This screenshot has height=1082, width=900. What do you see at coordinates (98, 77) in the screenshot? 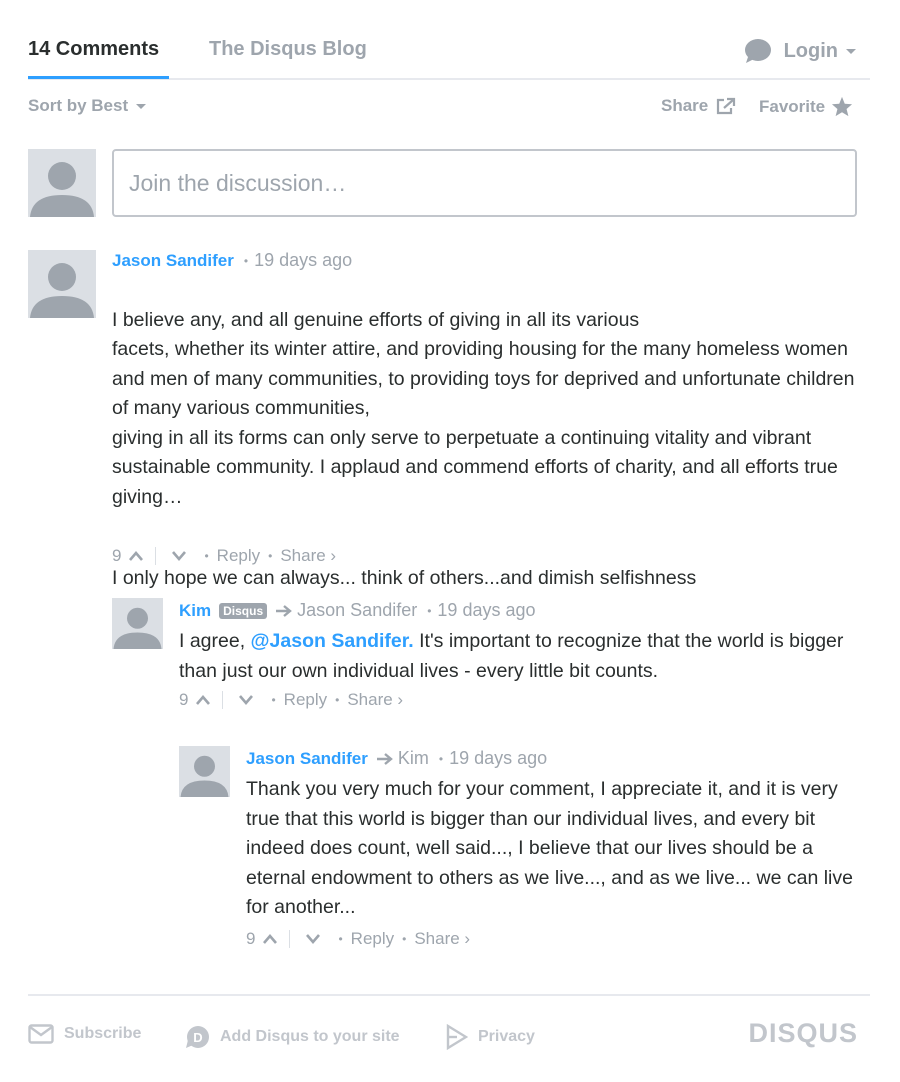
I see `active-tab-indicator` at bounding box center [98, 77].